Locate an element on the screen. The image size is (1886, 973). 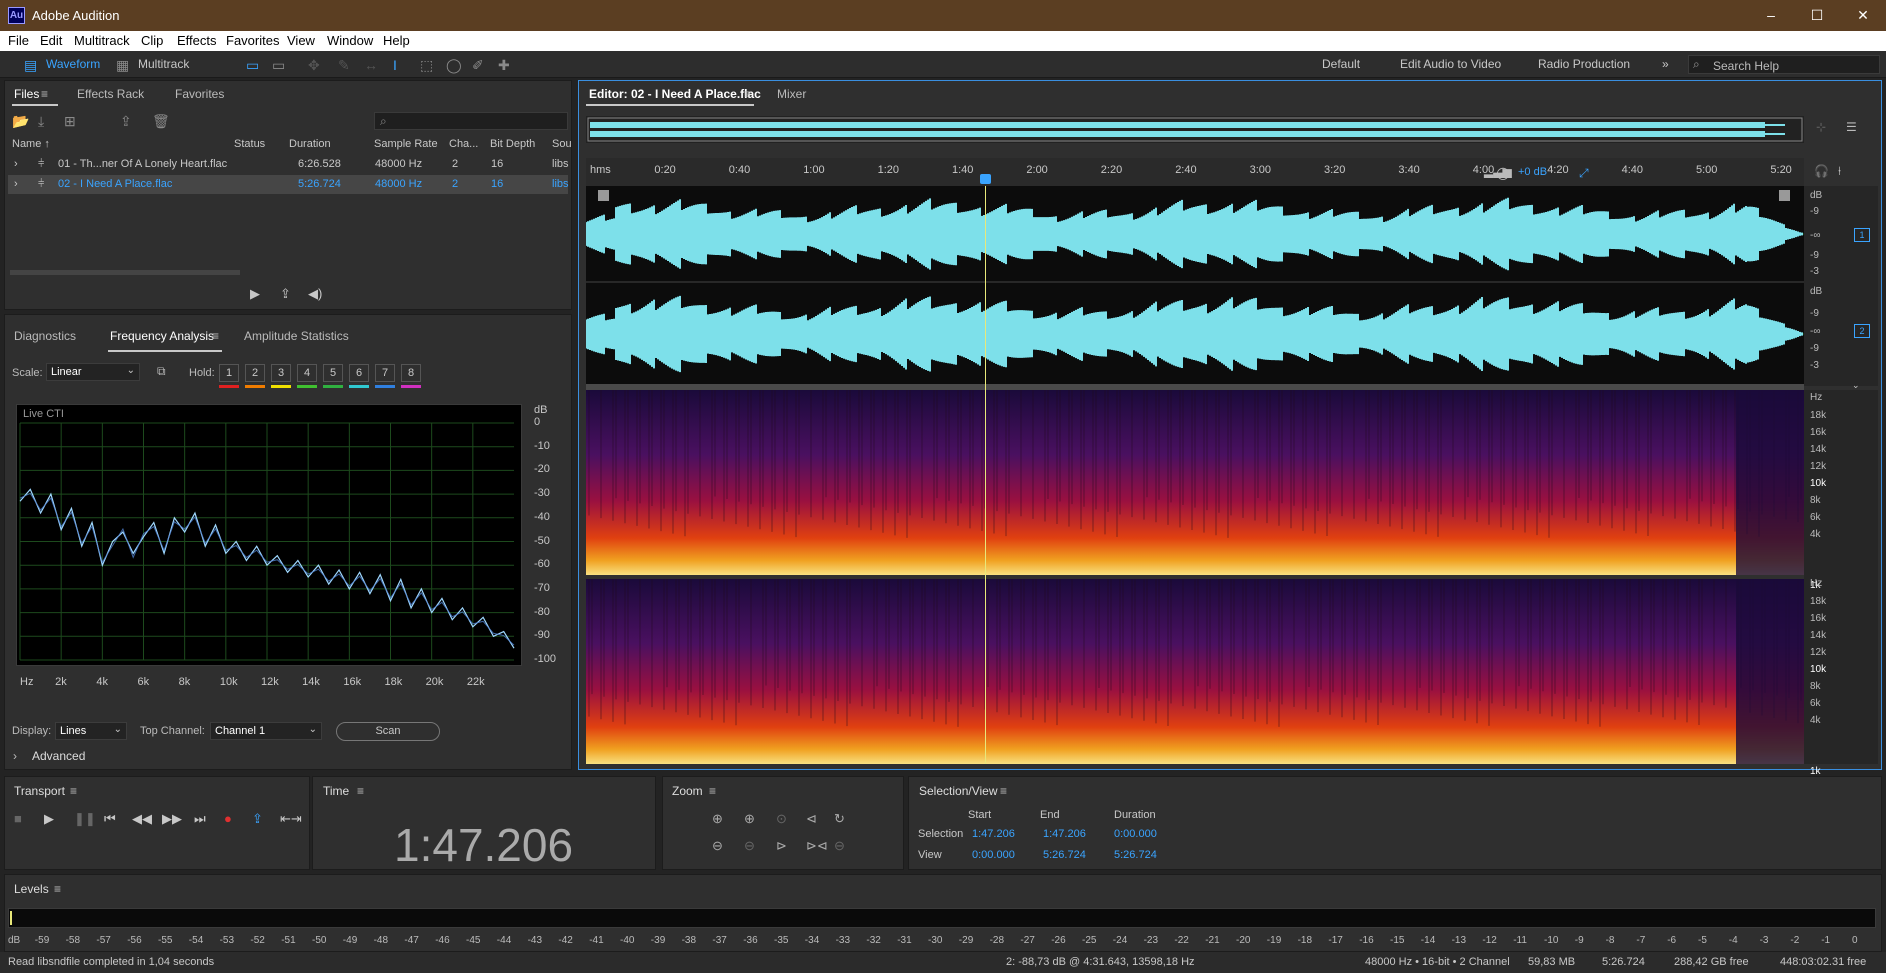
selection-start: 1:47.206 is located at coordinates (993, 834).